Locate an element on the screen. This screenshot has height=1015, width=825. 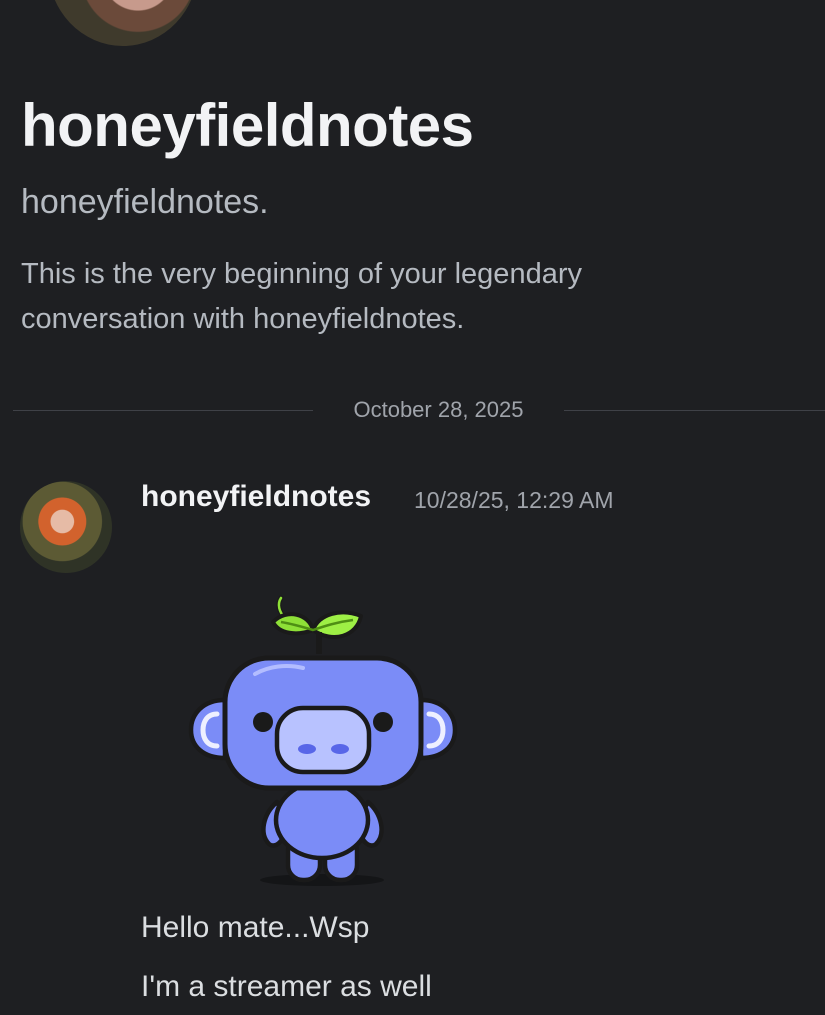
date-divider-label: October 28, 2025 is located at coordinates (438, 409).